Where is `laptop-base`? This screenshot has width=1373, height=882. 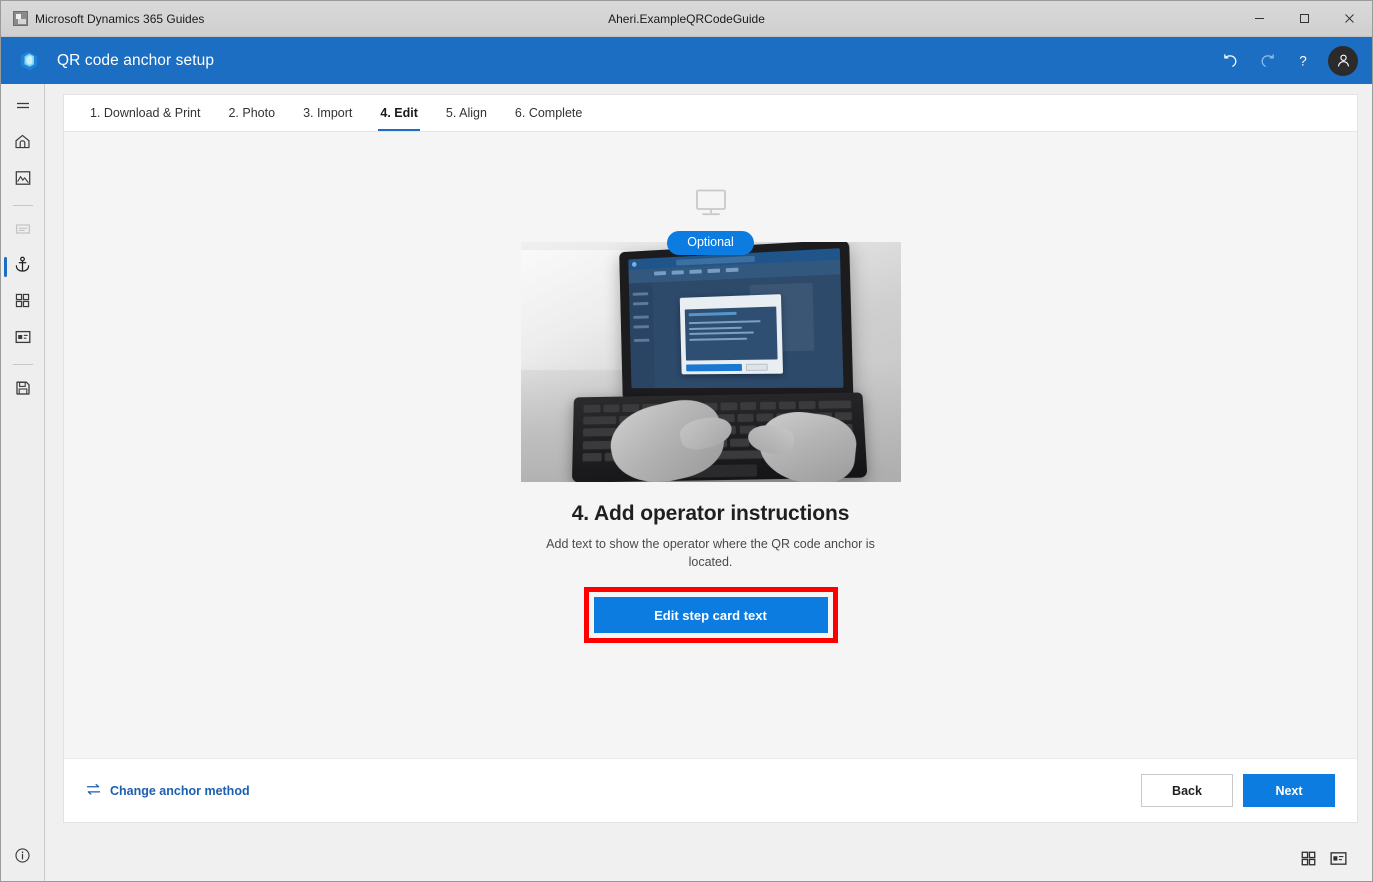
laptop-base is located at coordinates (719, 437).